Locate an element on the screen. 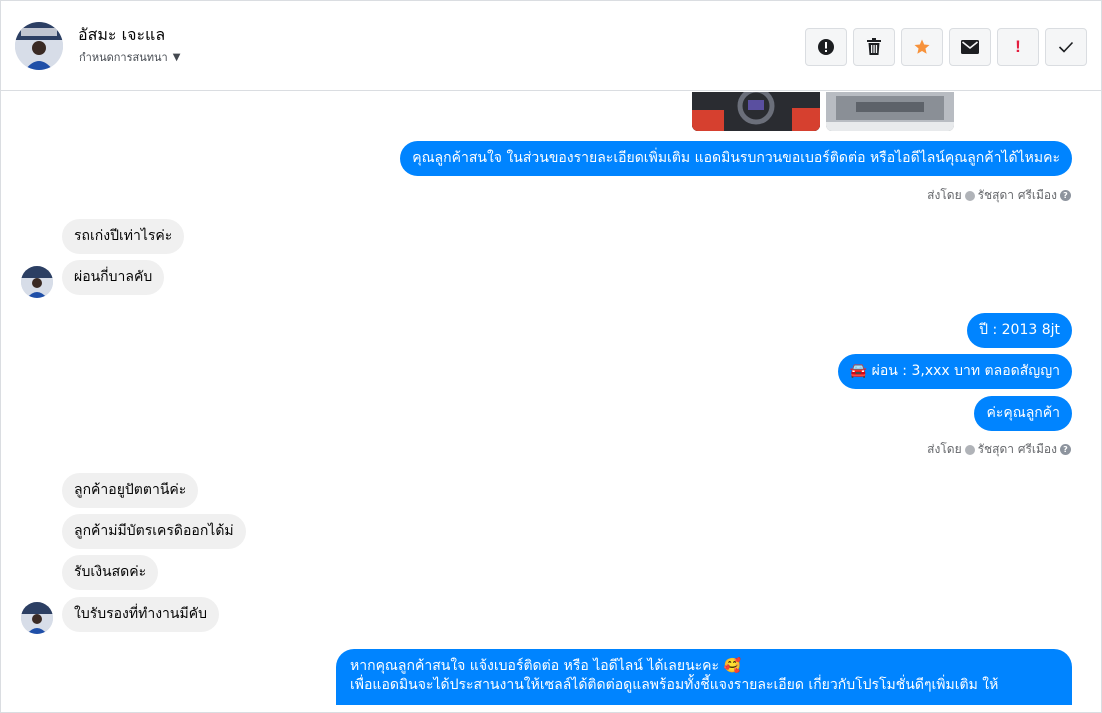  message-bubble-incoming: ลูกค้าอยูปัตตานีค่ะ is located at coordinates (130, 490).